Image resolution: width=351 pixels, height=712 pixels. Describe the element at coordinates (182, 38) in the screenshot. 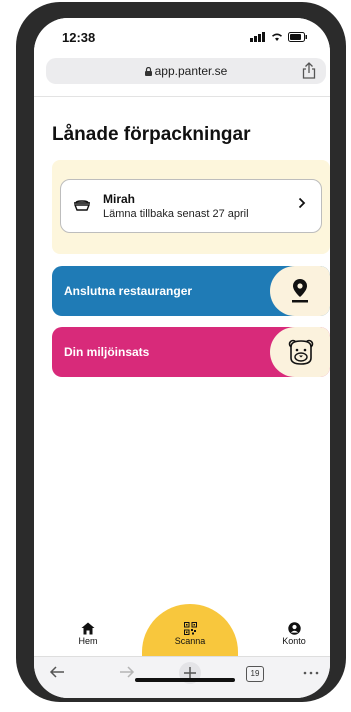

I see `status-bar: 12:38` at that location.